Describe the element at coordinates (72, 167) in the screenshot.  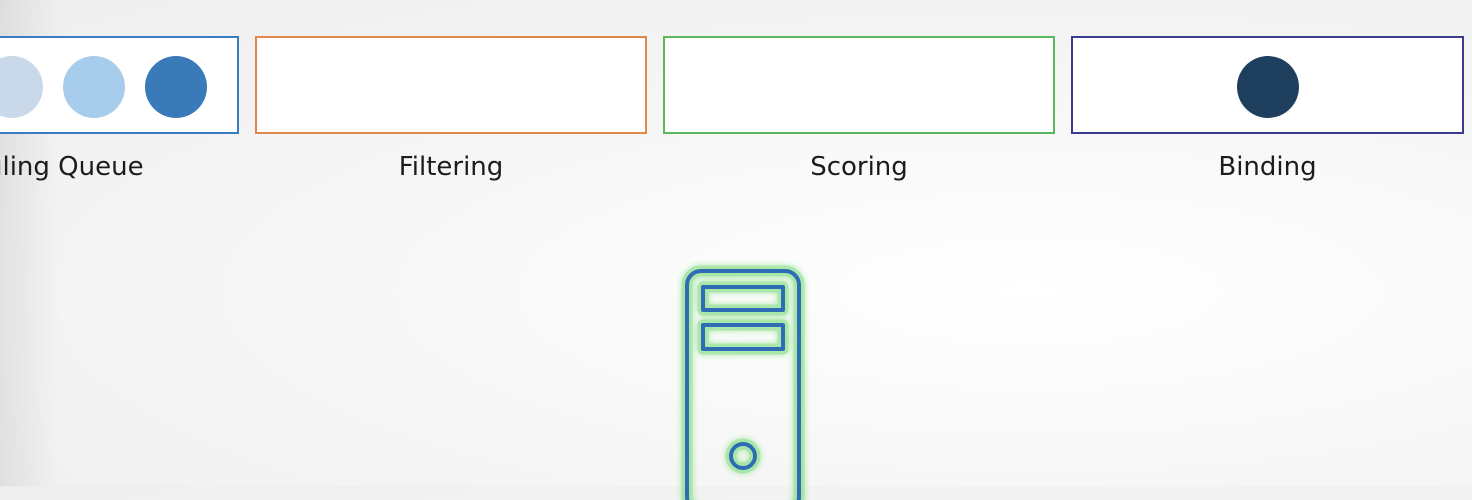
I see `scheduling-queue-label: uling Queue` at that location.